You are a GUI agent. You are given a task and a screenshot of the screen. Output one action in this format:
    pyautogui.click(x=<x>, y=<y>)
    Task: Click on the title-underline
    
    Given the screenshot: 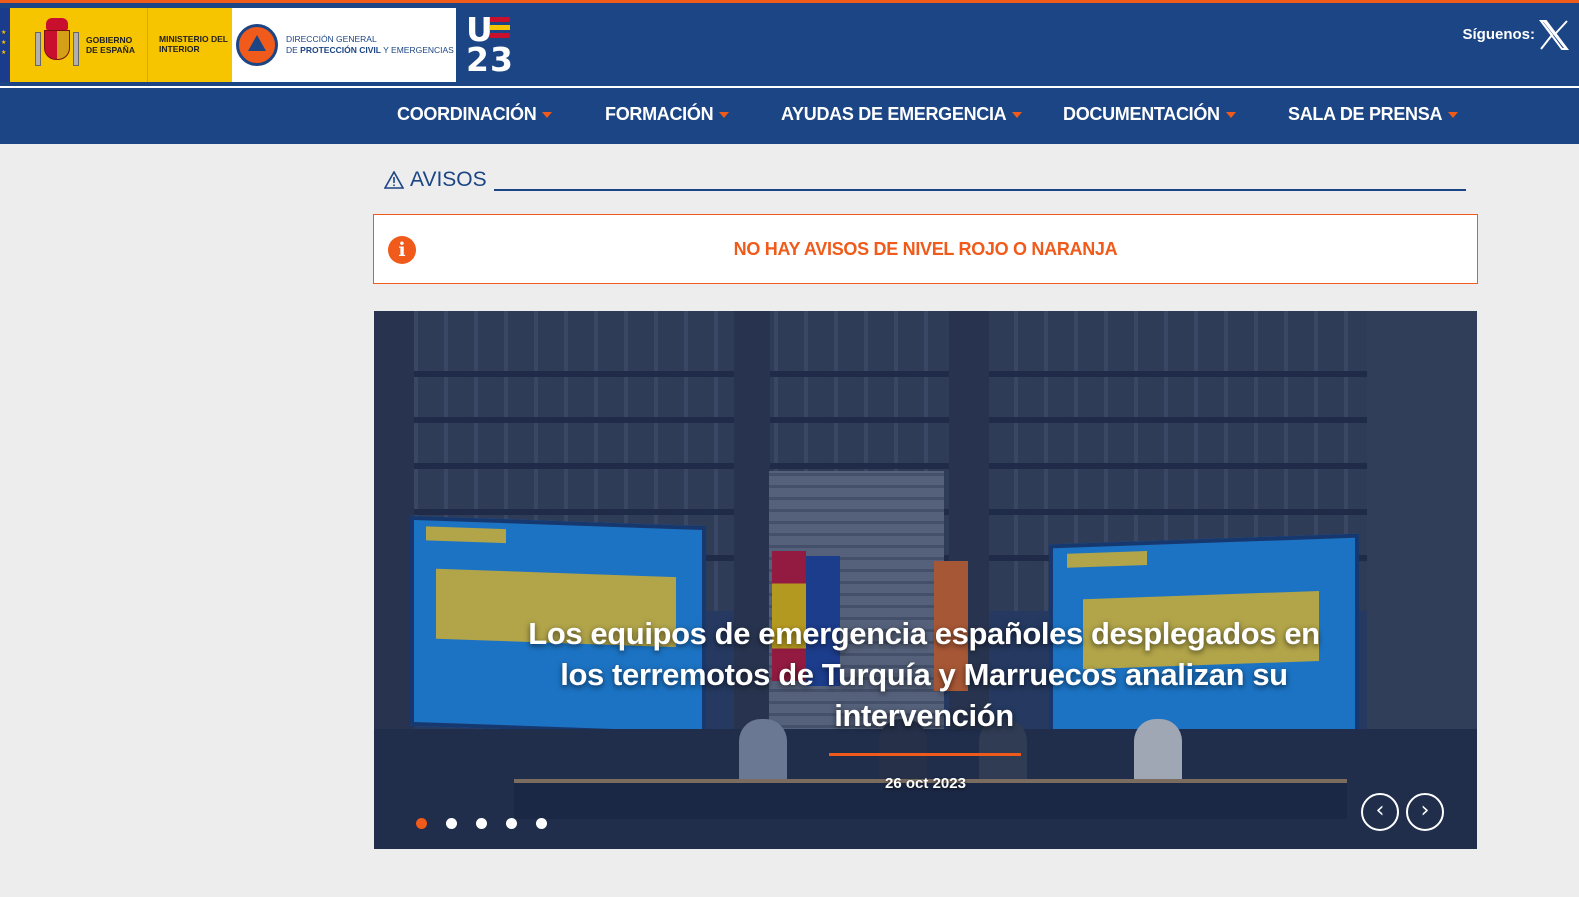 What is the action you would take?
    pyautogui.click(x=925, y=754)
    